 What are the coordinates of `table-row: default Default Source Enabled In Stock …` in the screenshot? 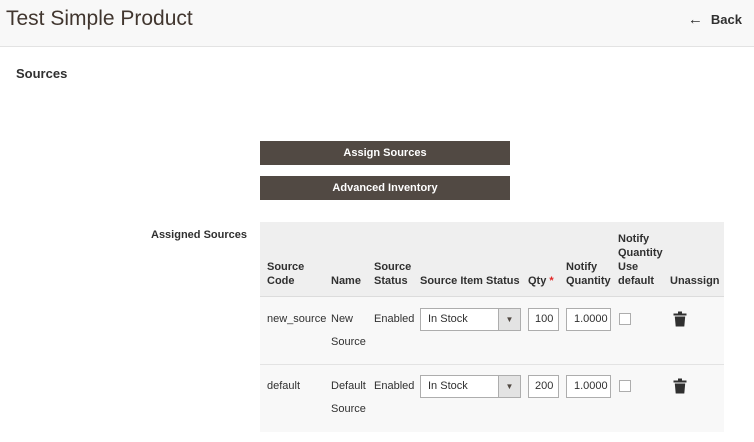 It's located at (492, 398).